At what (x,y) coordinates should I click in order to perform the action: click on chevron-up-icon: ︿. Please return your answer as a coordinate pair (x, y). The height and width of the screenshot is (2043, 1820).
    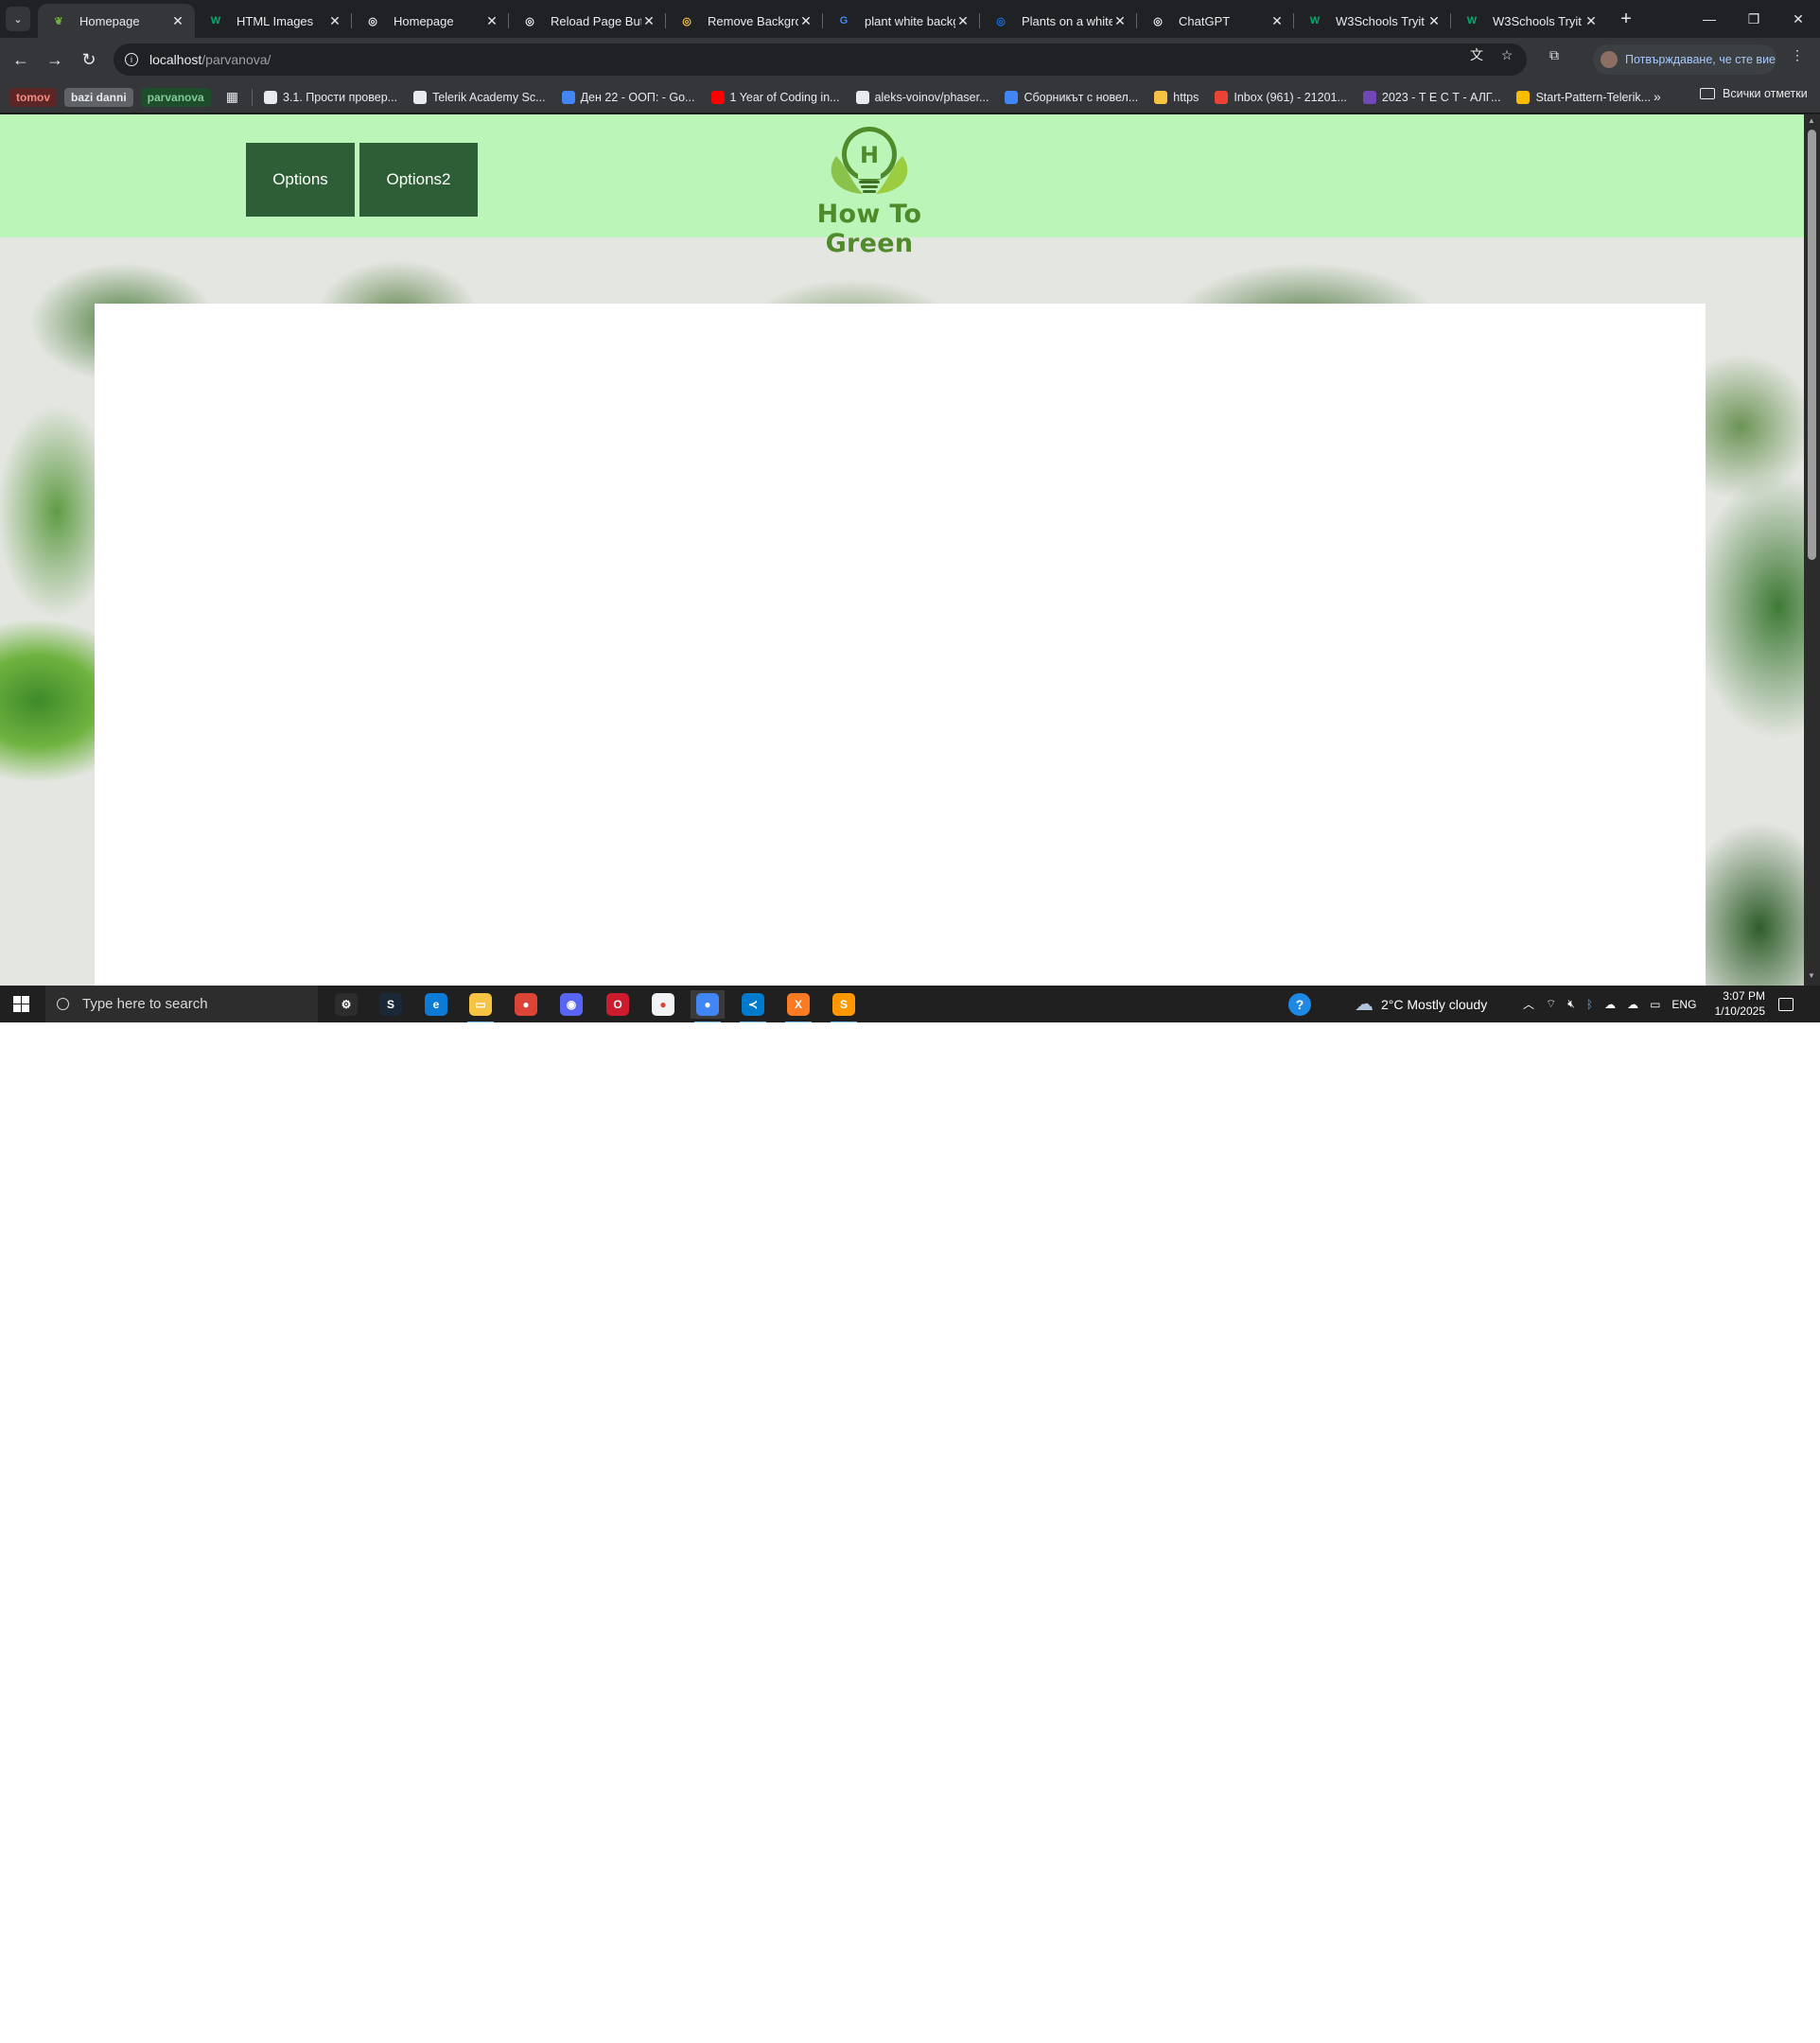
    Looking at the image, I should click on (1528, 1004).